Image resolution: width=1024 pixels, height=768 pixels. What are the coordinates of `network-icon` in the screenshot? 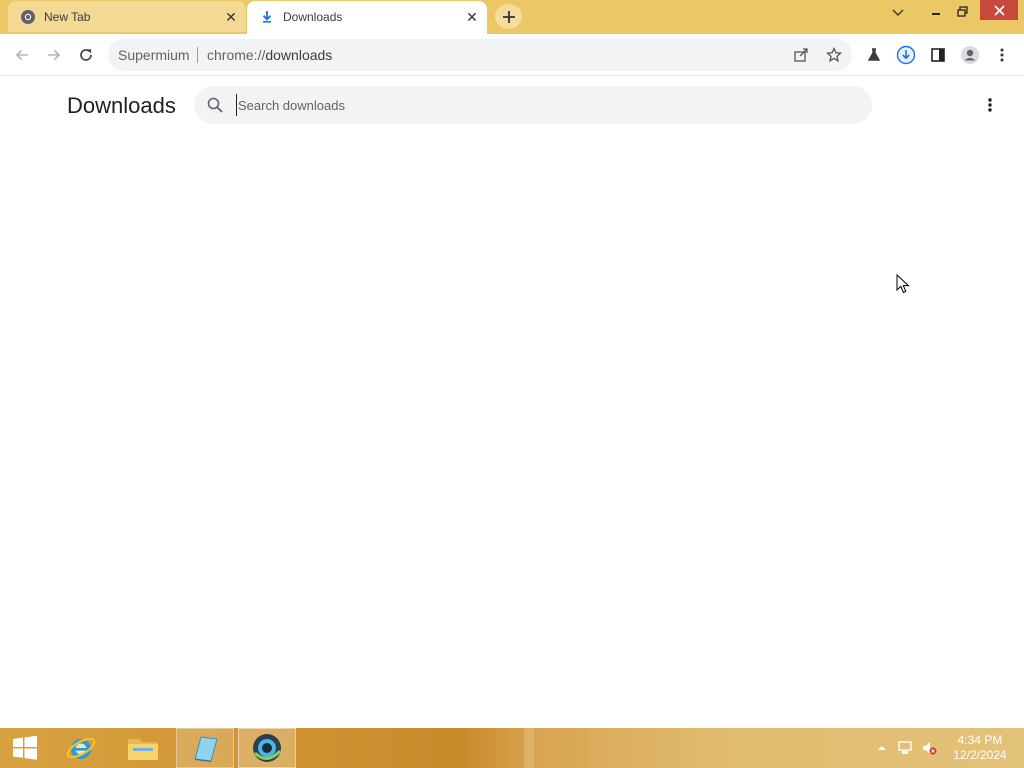 It's located at (905, 747).